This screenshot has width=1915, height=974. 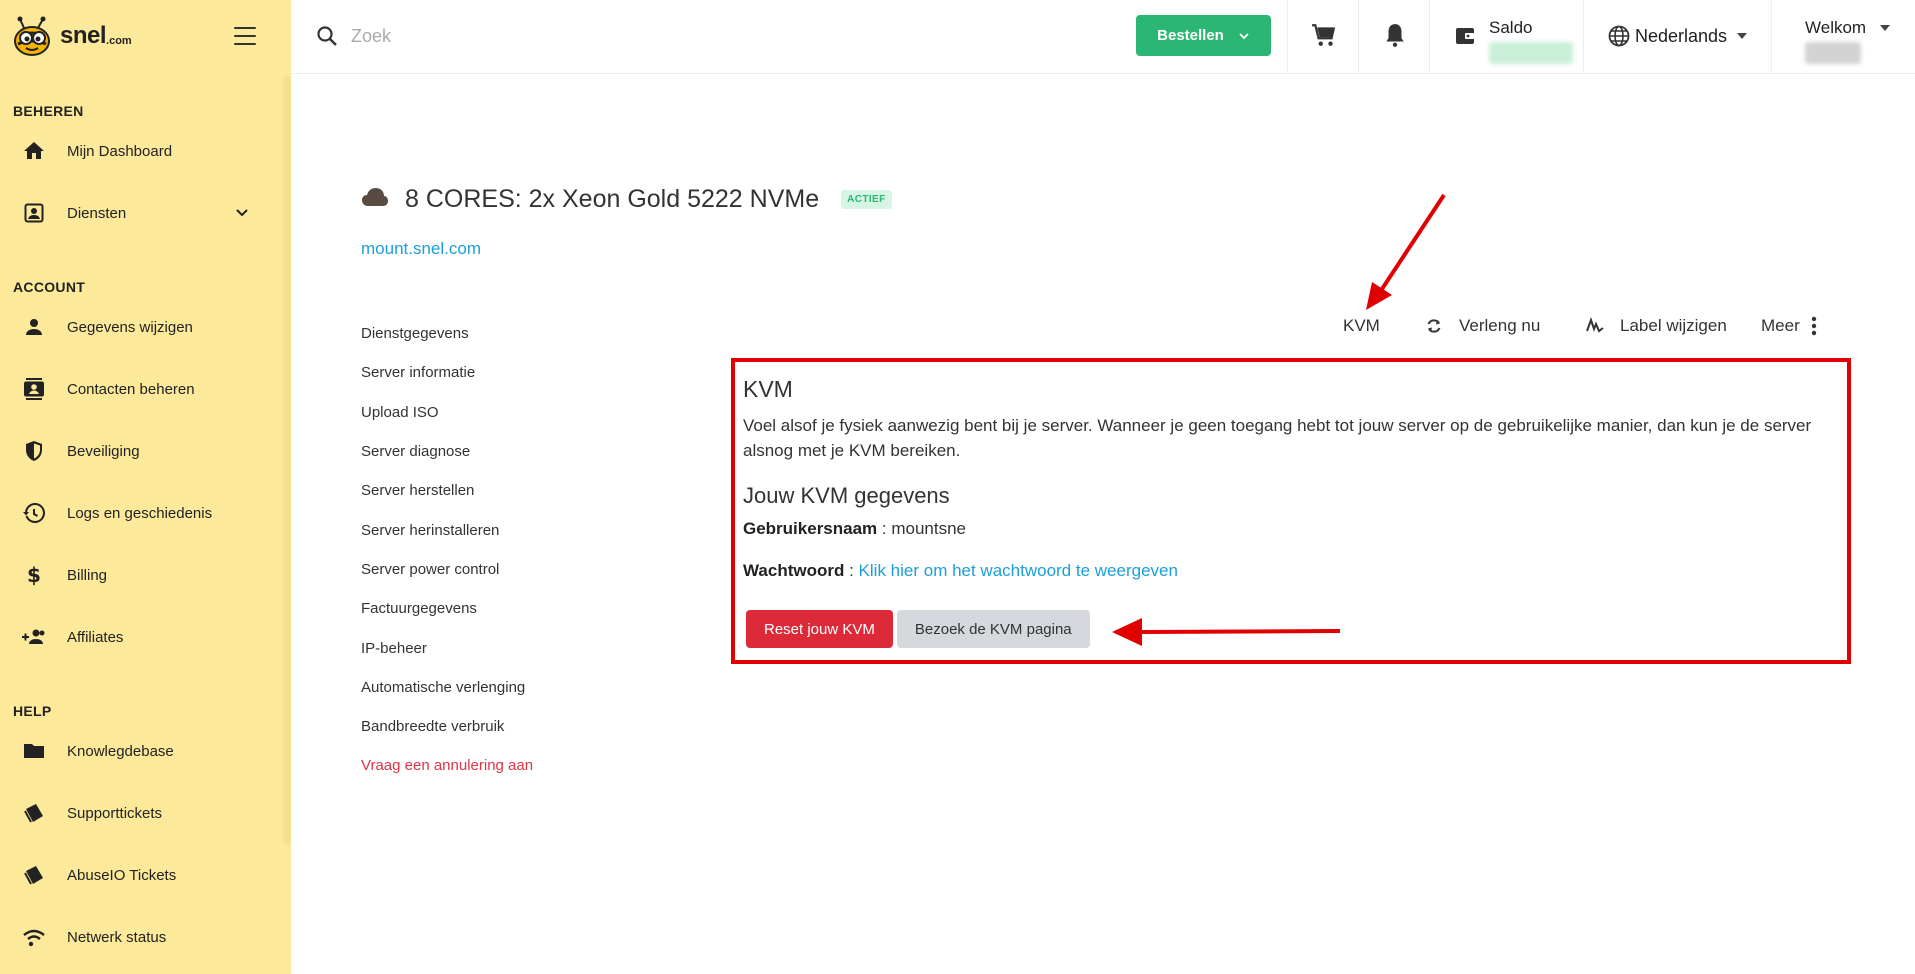 I want to click on action-kvm: KVM, so click(x=1361, y=326).